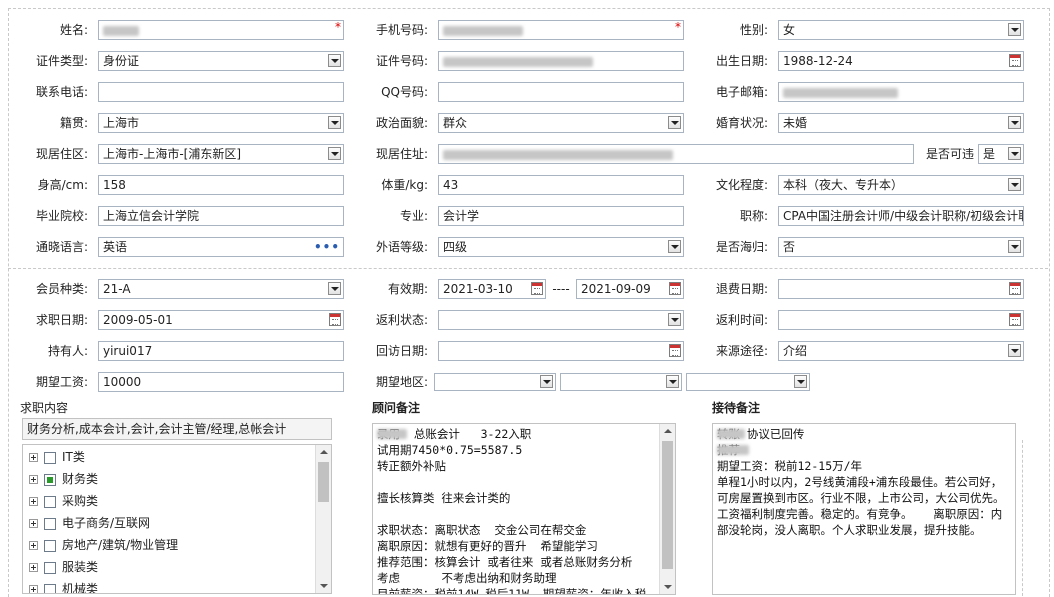 This screenshot has width=1054, height=597. Describe the element at coordinates (901, 92) in the screenshot. I see `email-field` at that location.